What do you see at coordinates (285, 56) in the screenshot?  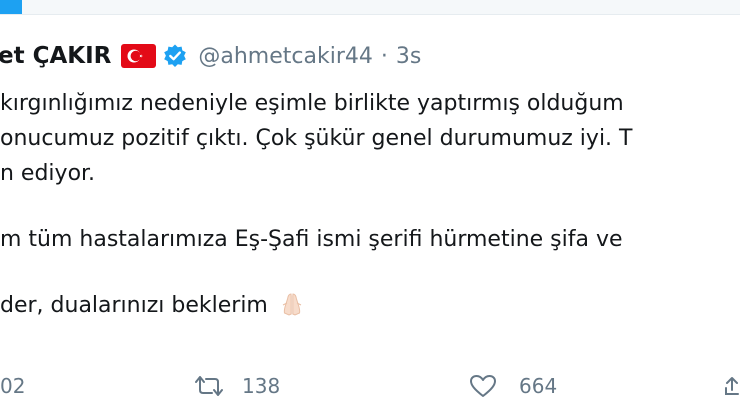 I see `author-handle: @ahmetcakir44` at bounding box center [285, 56].